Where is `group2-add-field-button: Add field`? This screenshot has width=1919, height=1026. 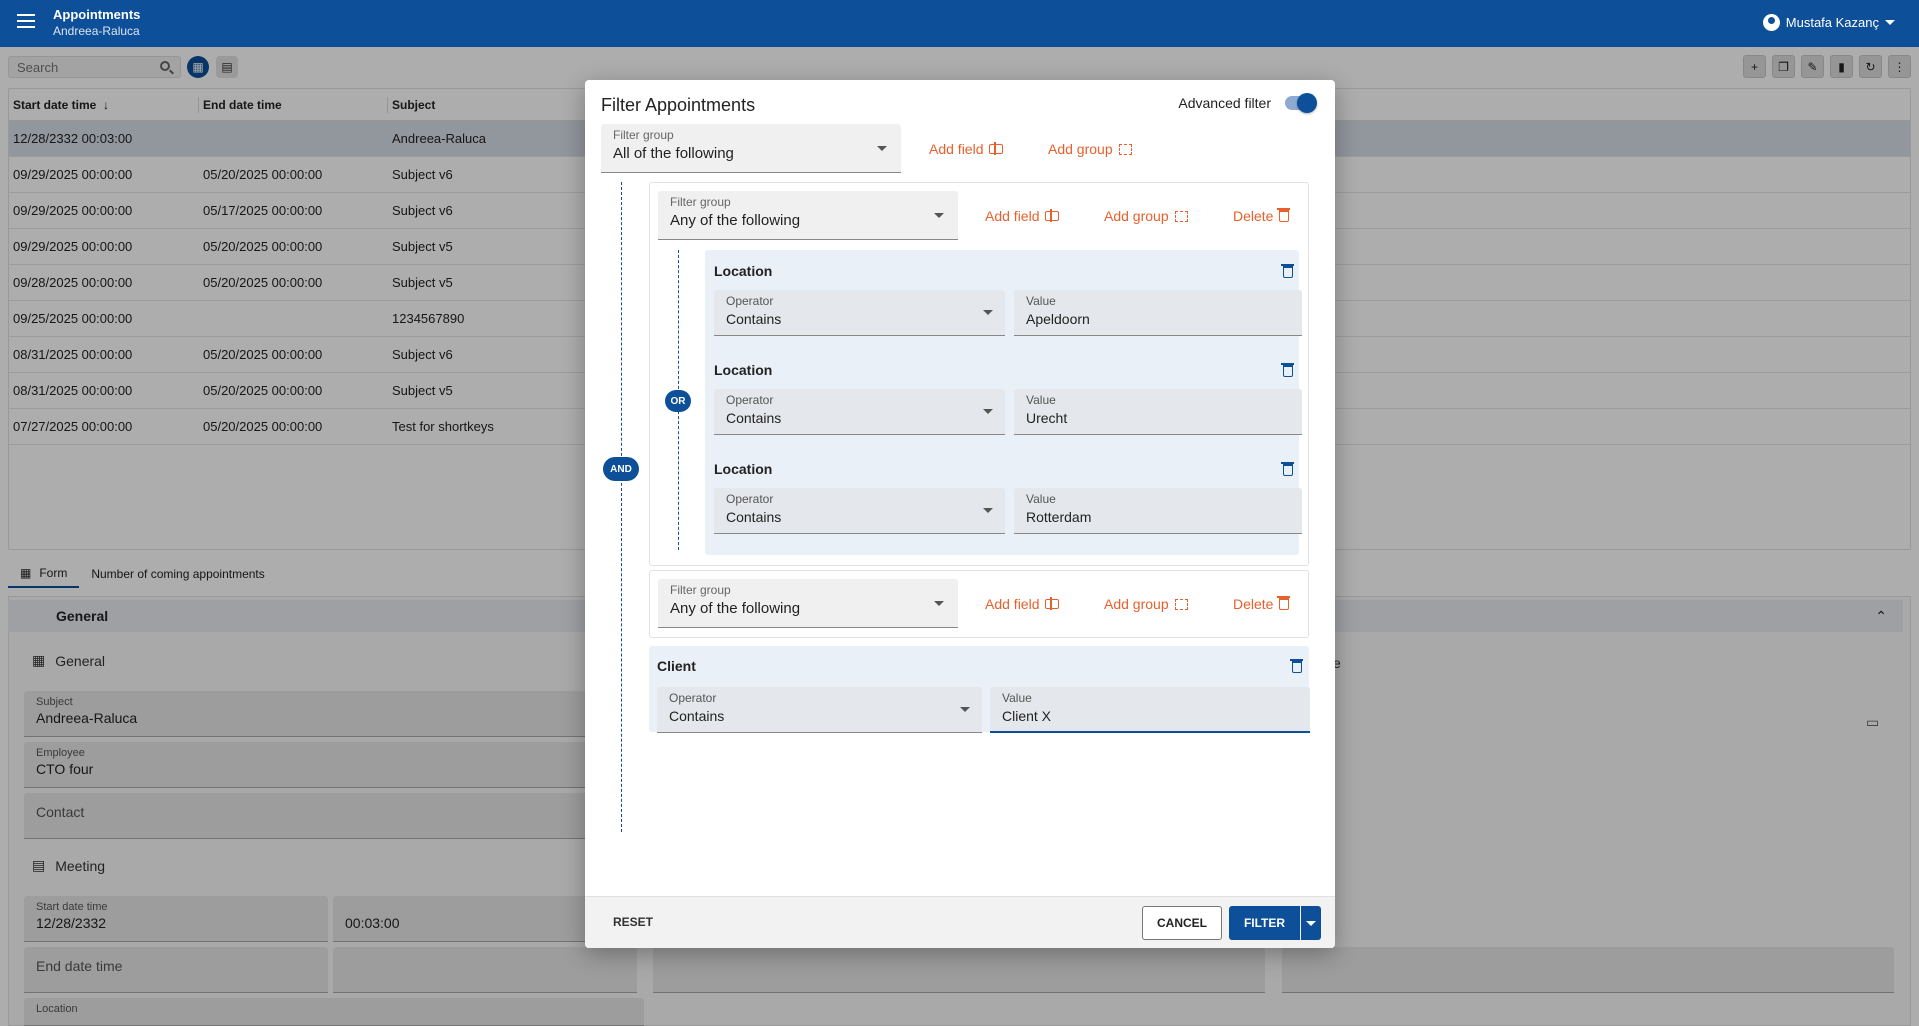 group2-add-field-button: Add field is located at coordinates (1022, 604).